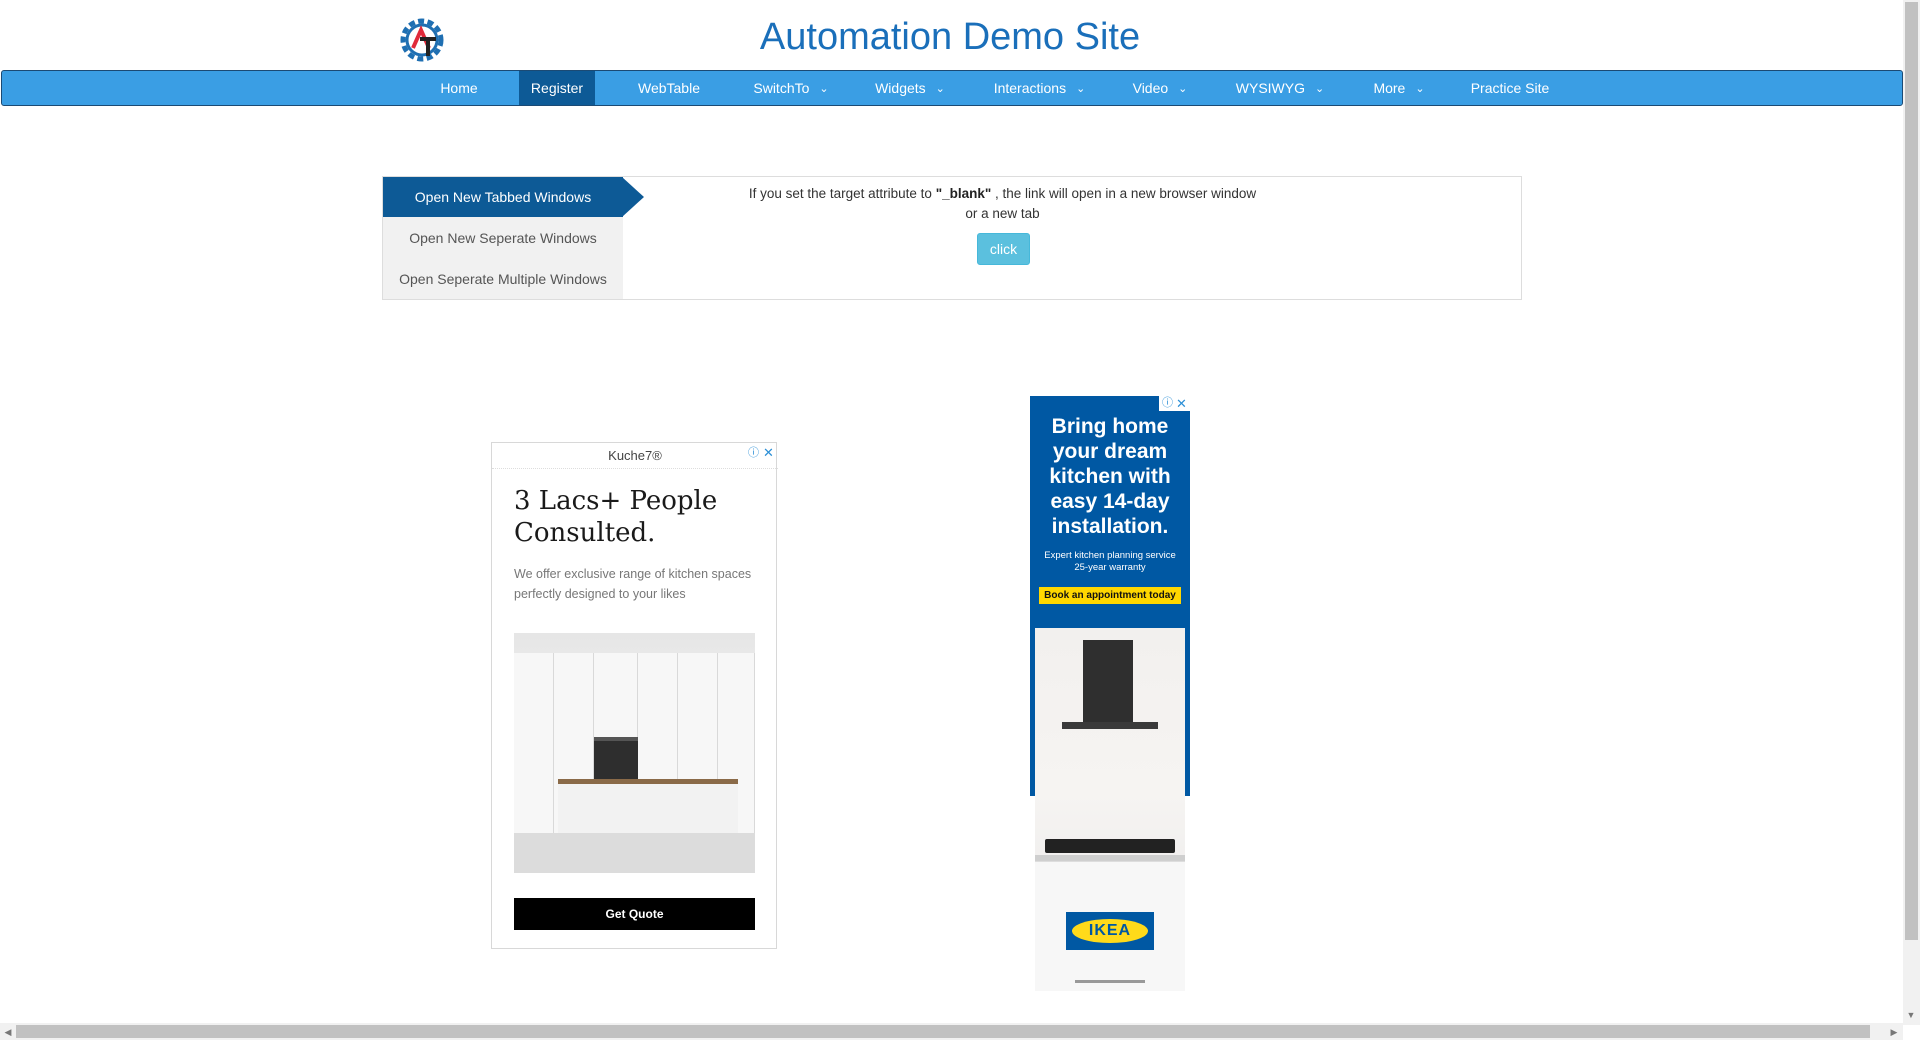  I want to click on nav-label: SwitchTo, so click(781, 88).